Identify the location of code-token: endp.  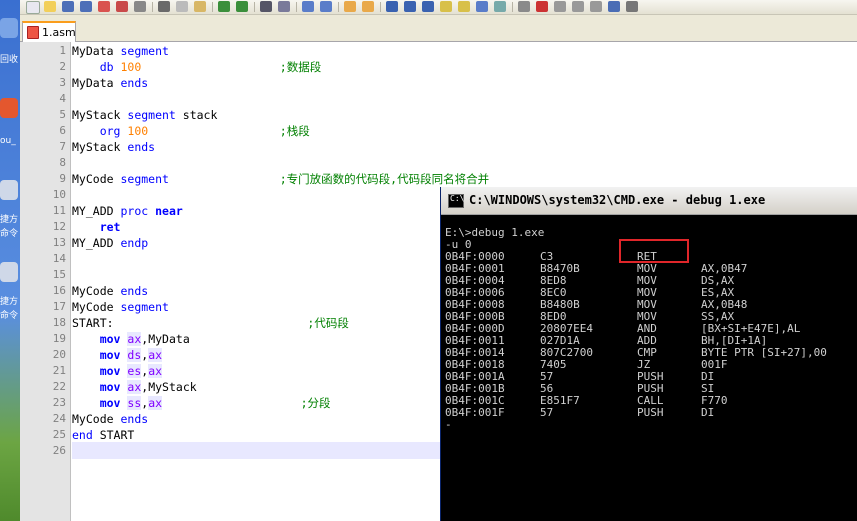
(134, 243).